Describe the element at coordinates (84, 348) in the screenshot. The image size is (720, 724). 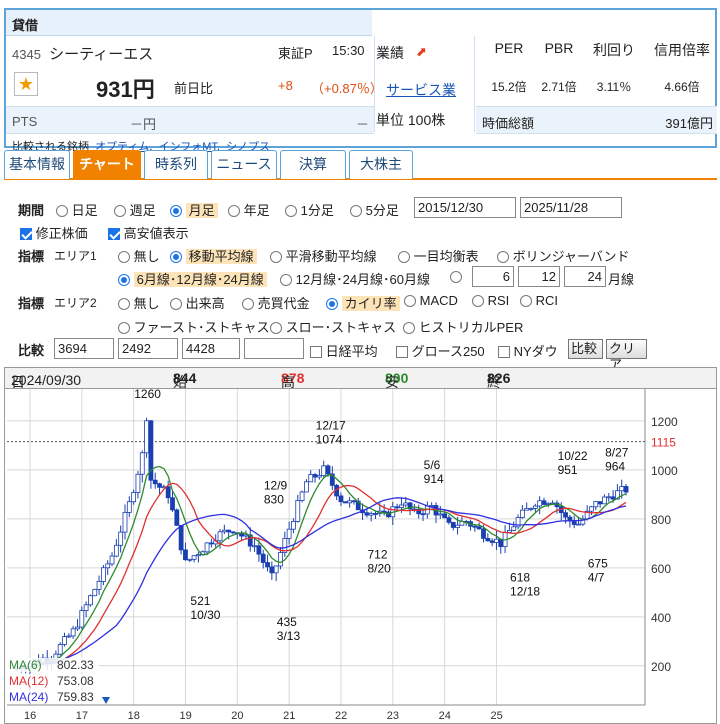
I see `compare-code-1-input: 3694` at that location.